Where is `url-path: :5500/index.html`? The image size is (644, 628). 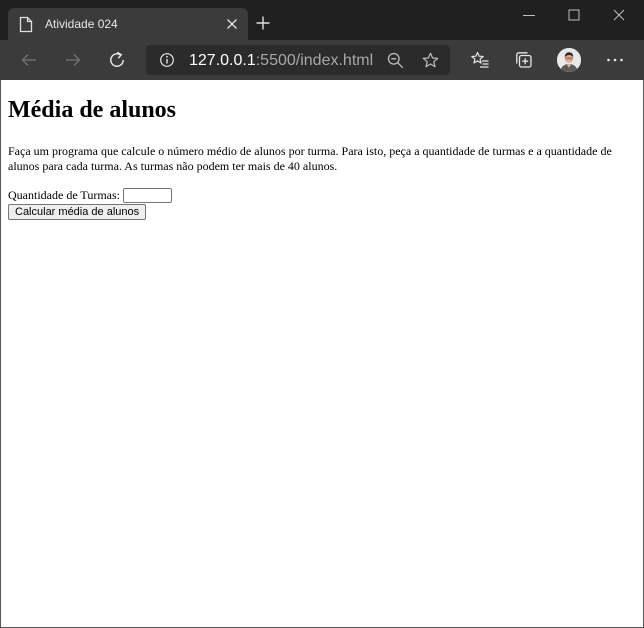
url-path: :5500/index.html is located at coordinates (314, 60).